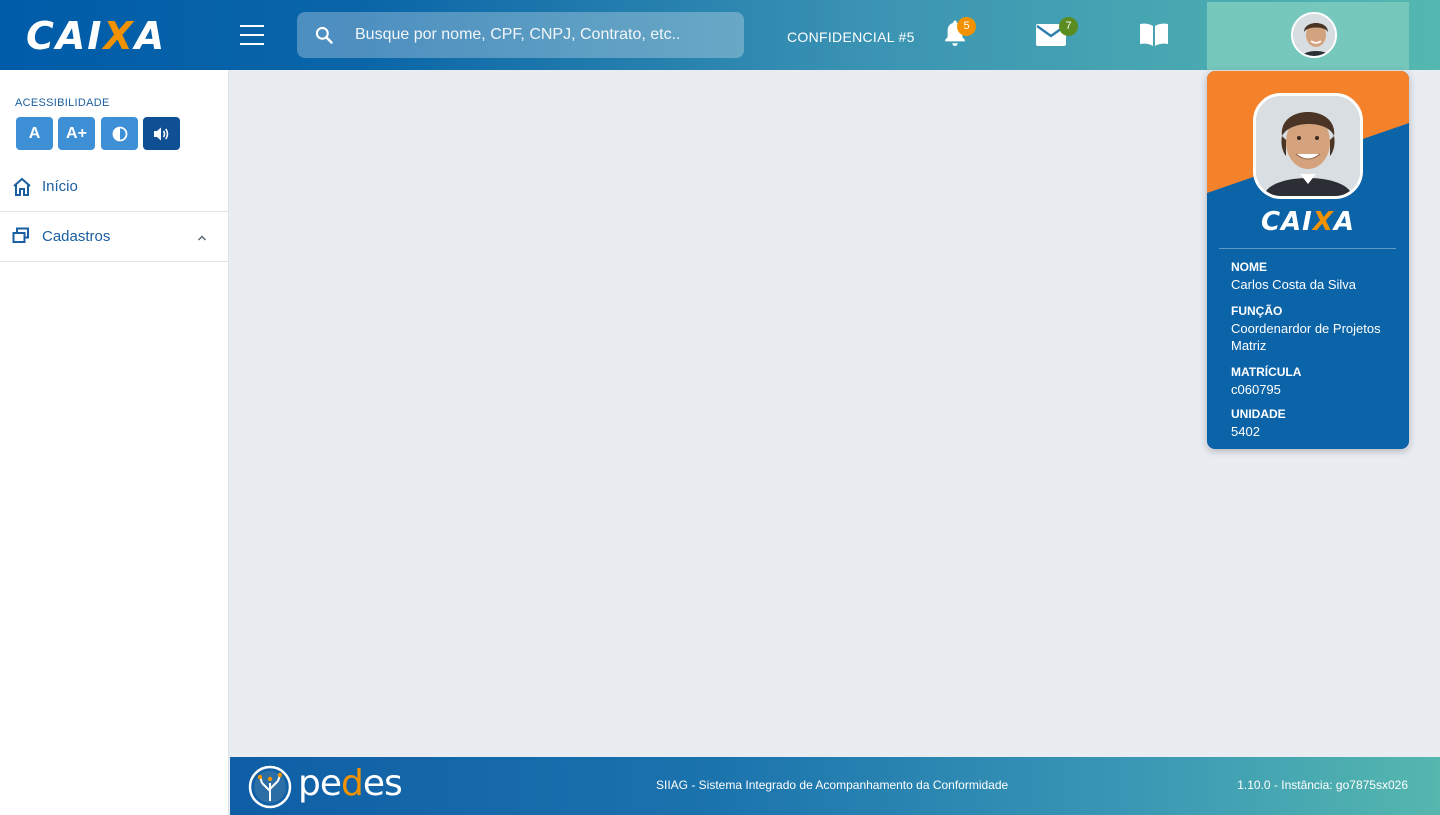 Image resolution: width=1440 pixels, height=815 pixels. Describe the element at coordinates (1314, 35) in the screenshot. I see `user-avatar` at that location.